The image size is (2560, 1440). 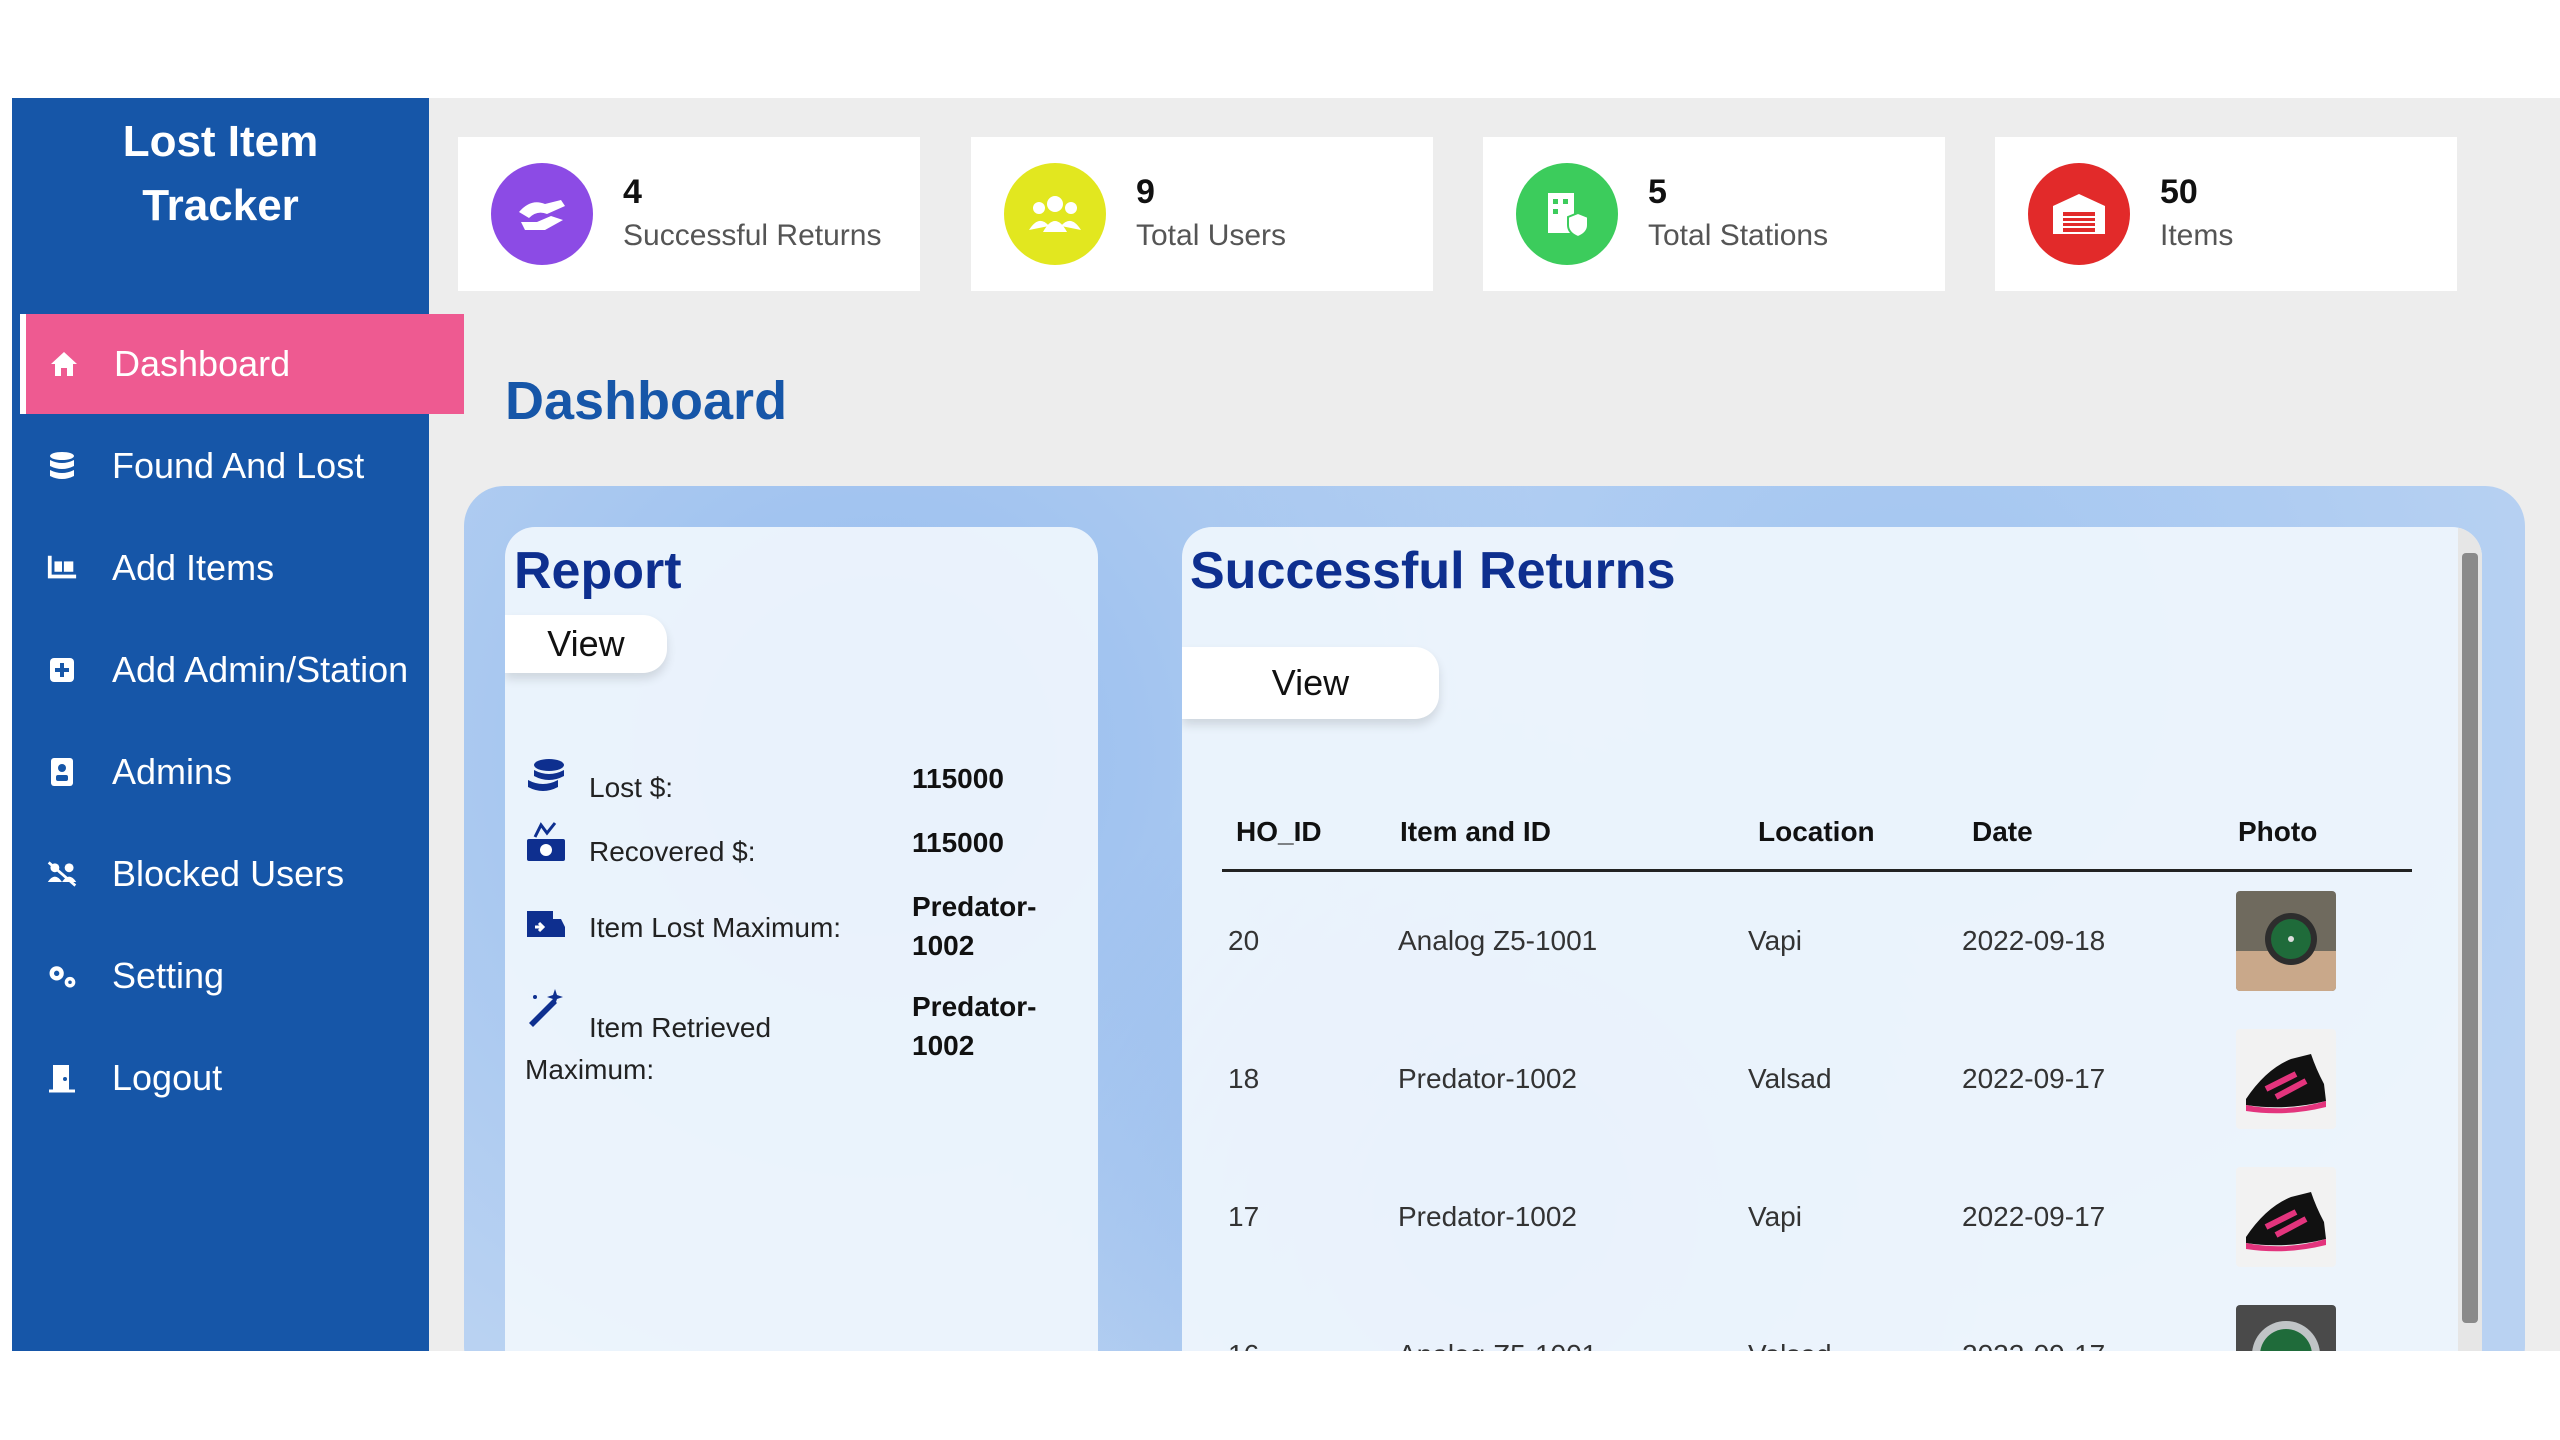 I want to click on stat-value: 4, so click(x=632, y=192).